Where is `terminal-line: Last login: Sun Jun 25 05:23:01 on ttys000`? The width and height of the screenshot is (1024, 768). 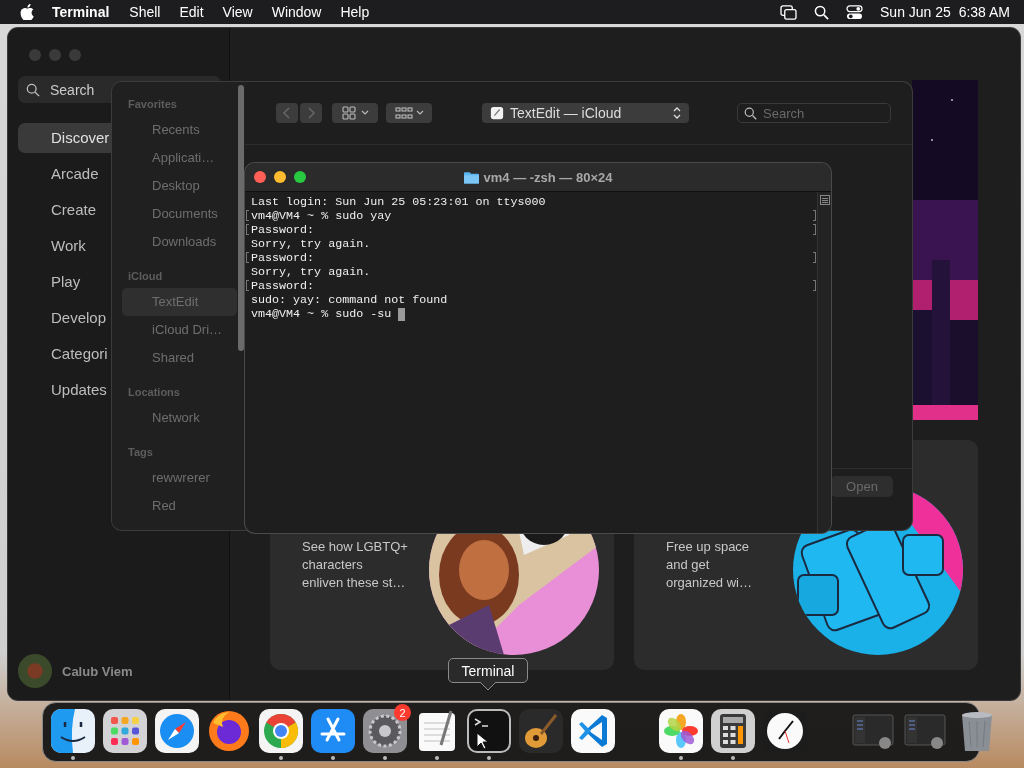
terminal-line: Last login: Sun Jun 25 05:23:01 on ttys000 is located at coordinates (398, 202).